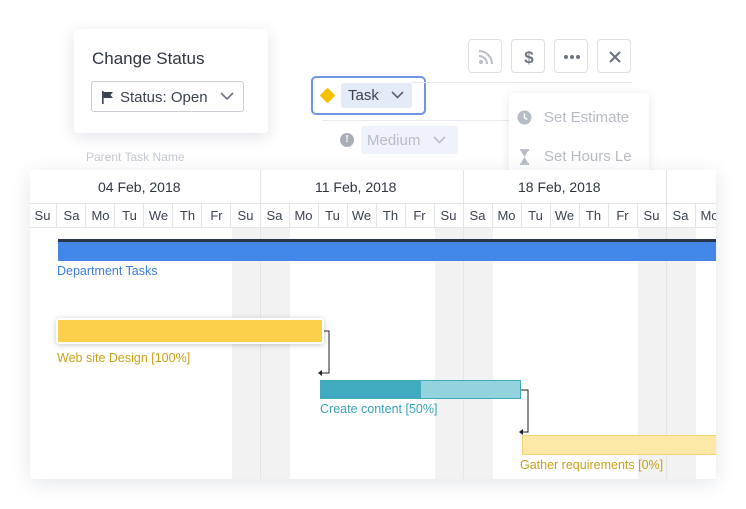 This screenshot has height=509, width=746. I want to click on menu-item-label: Set Estimate, so click(587, 117).